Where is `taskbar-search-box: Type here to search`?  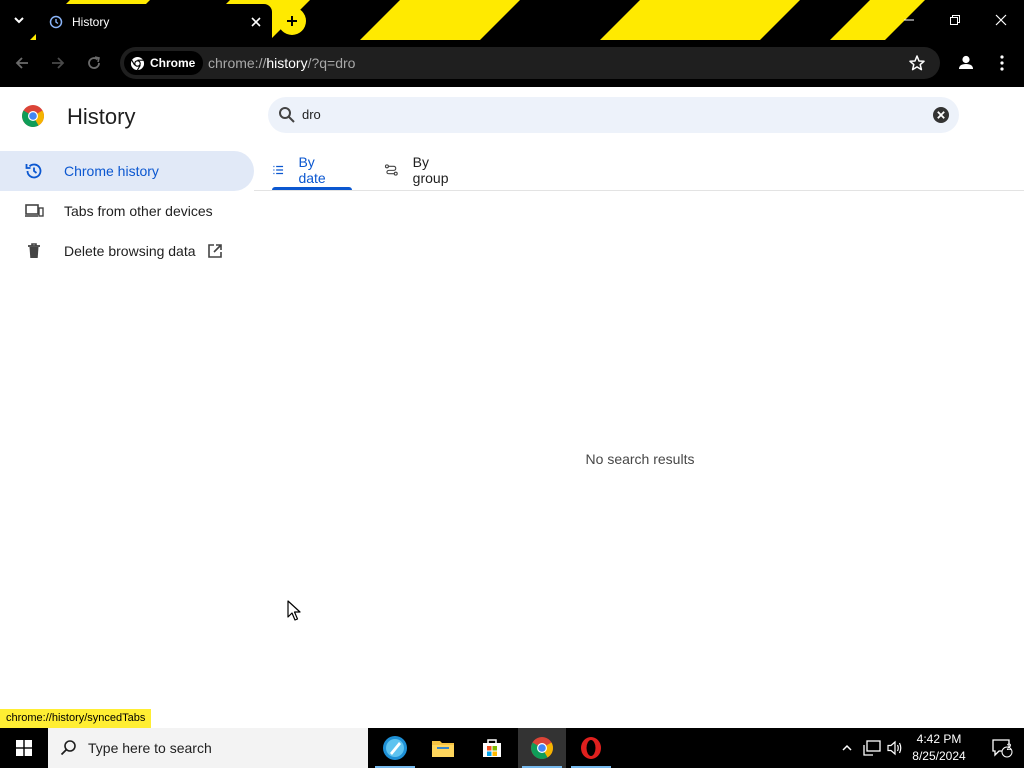 taskbar-search-box: Type here to search is located at coordinates (208, 748).